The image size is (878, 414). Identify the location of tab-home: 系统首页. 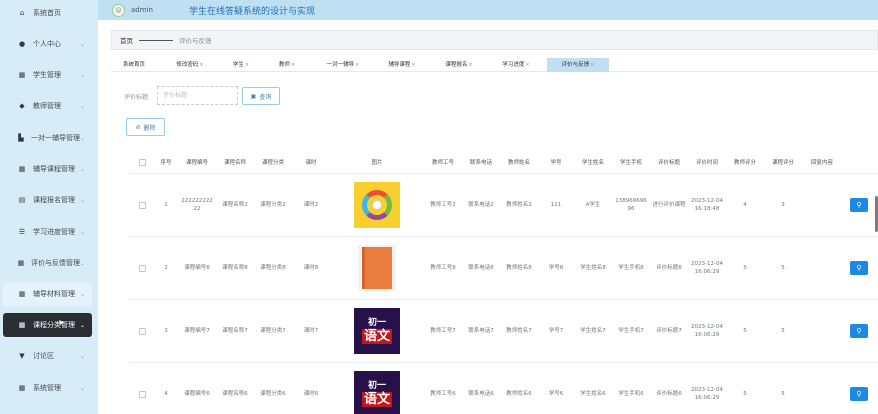
(134, 65).